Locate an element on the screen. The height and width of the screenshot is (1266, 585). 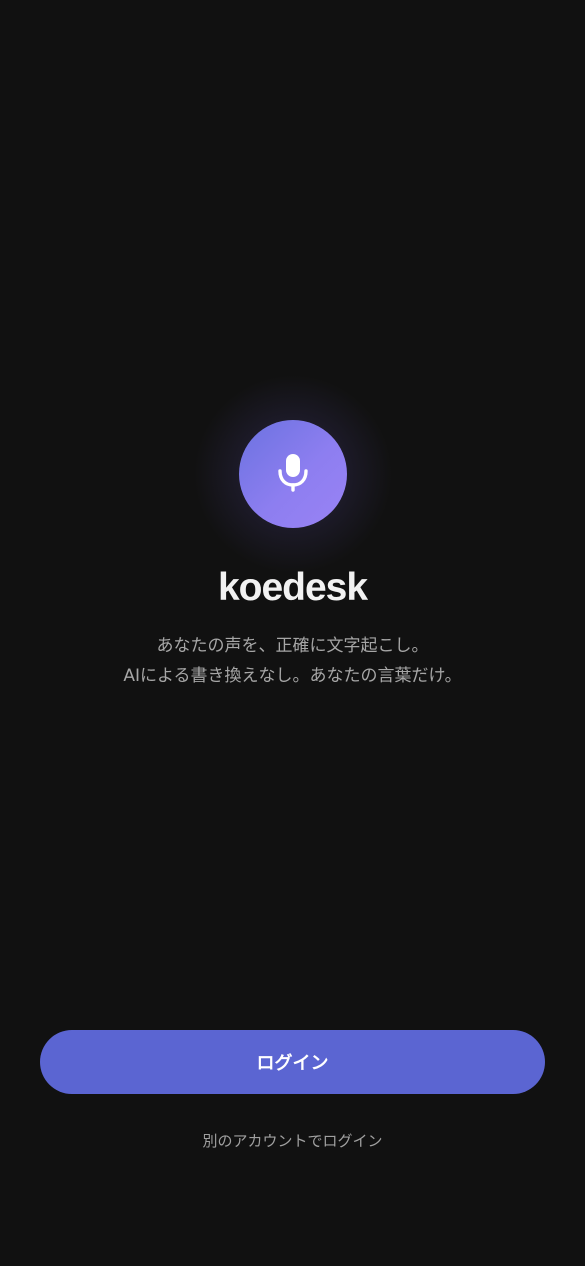
app-name: koedesk is located at coordinates (292, 587).